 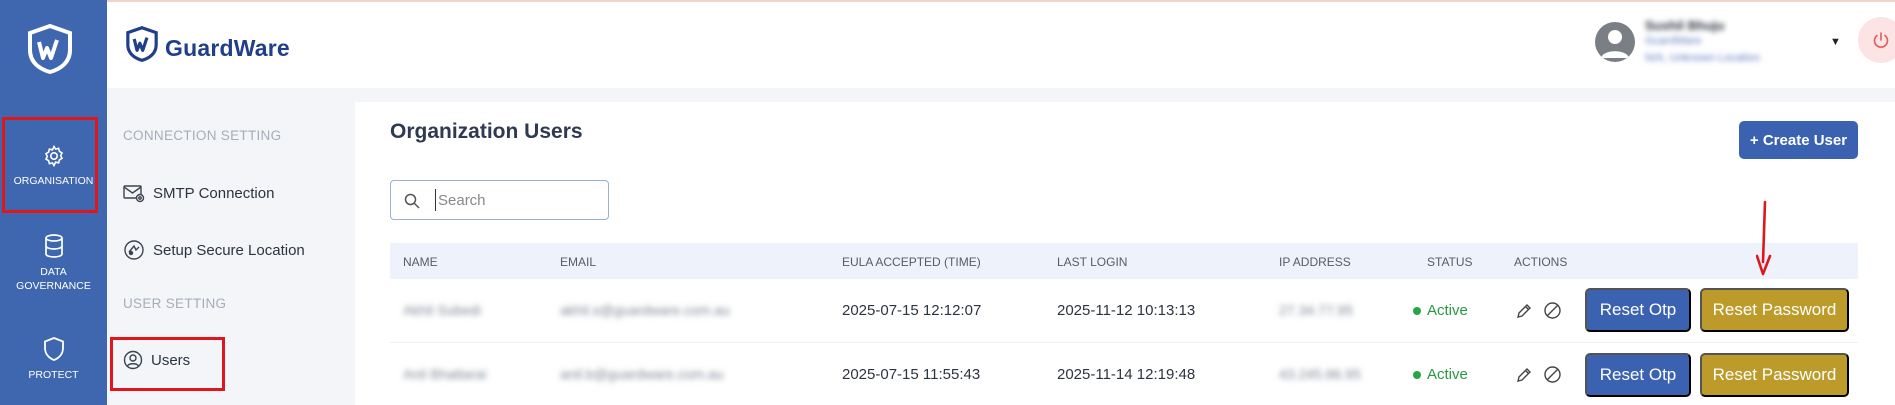 What do you see at coordinates (1450, 262) in the screenshot?
I see `column-header-status: STATUS` at bounding box center [1450, 262].